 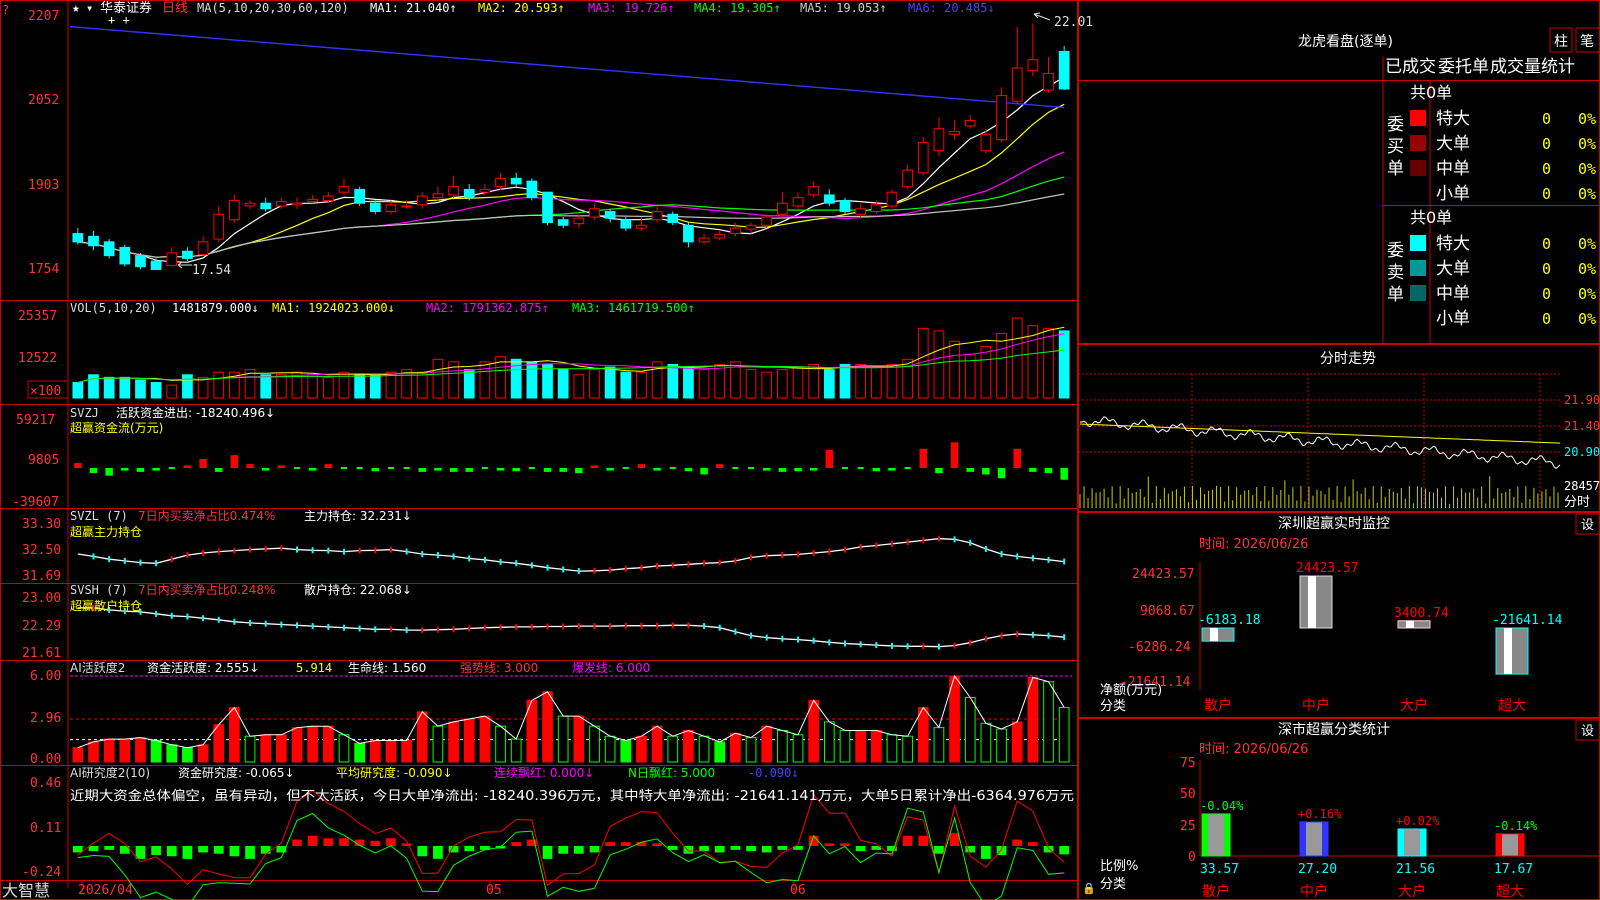 What do you see at coordinates (571, 718) in the screenshot?
I see `ai-activity-chart` at bounding box center [571, 718].